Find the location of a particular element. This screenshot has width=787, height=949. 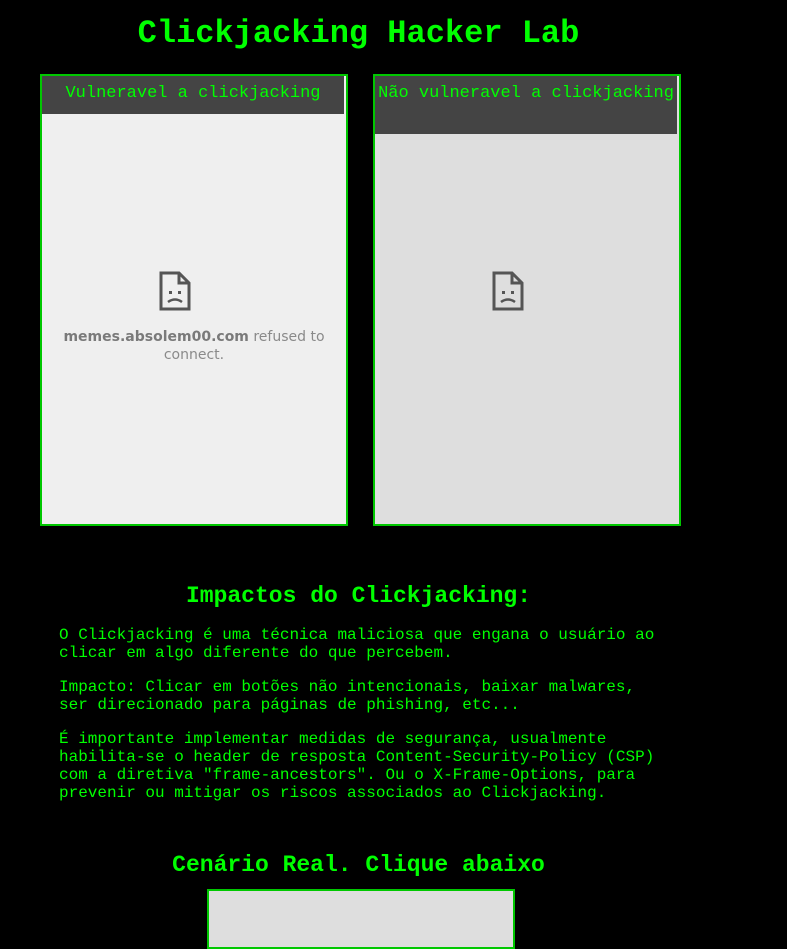

refused-message: memes.absolem00.com refused to connect. is located at coordinates (194, 346).